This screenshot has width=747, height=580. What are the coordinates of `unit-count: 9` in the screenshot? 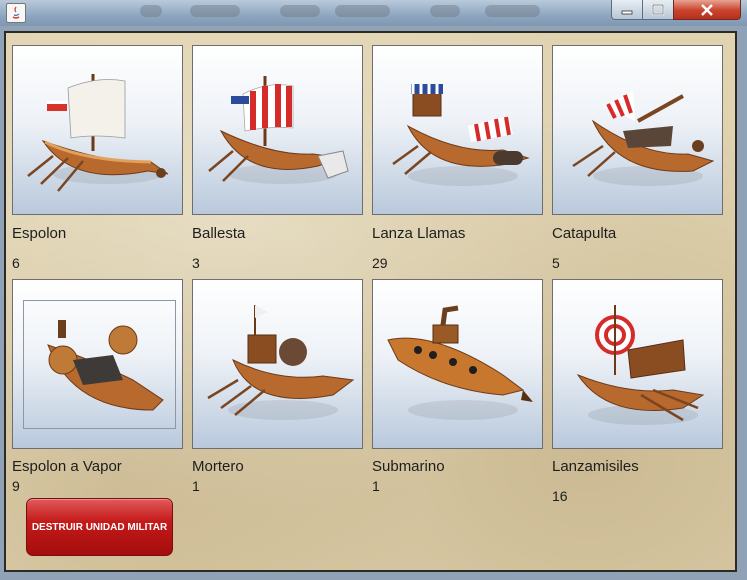 It's located at (16, 486).